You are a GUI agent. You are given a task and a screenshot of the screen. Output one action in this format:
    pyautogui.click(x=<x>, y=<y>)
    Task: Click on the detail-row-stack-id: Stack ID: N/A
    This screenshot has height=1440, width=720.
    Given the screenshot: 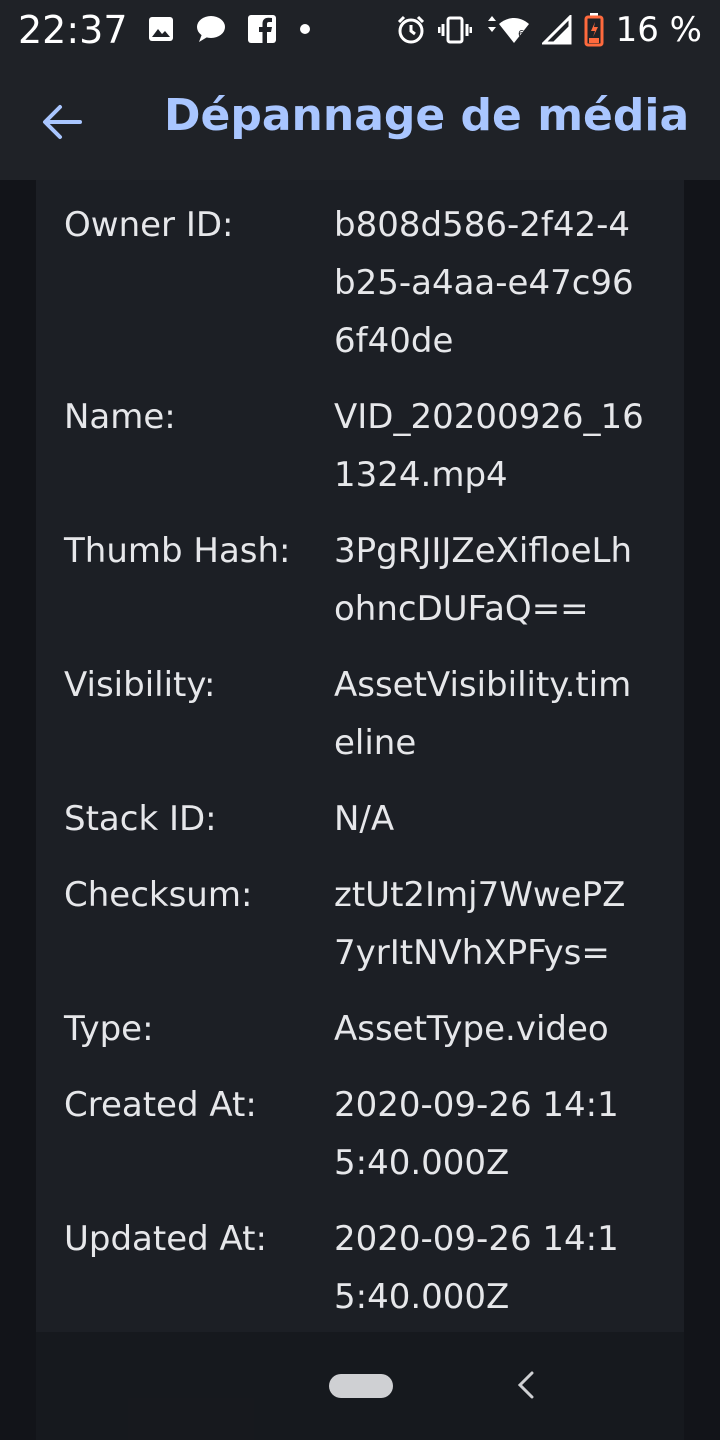 What is the action you would take?
    pyautogui.click(x=364, y=819)
    